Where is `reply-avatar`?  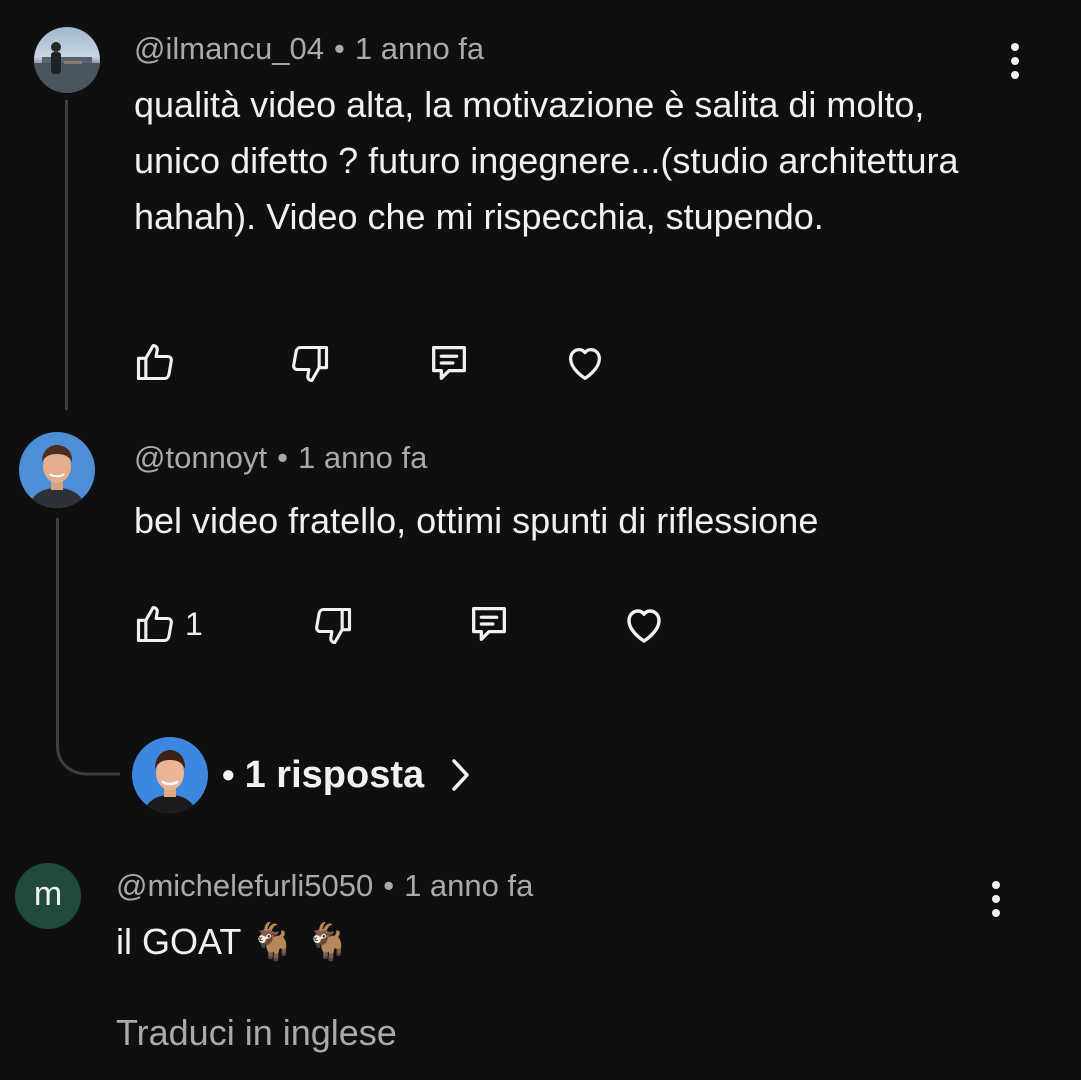
reply-avatar is located at coordinates (170, 775).